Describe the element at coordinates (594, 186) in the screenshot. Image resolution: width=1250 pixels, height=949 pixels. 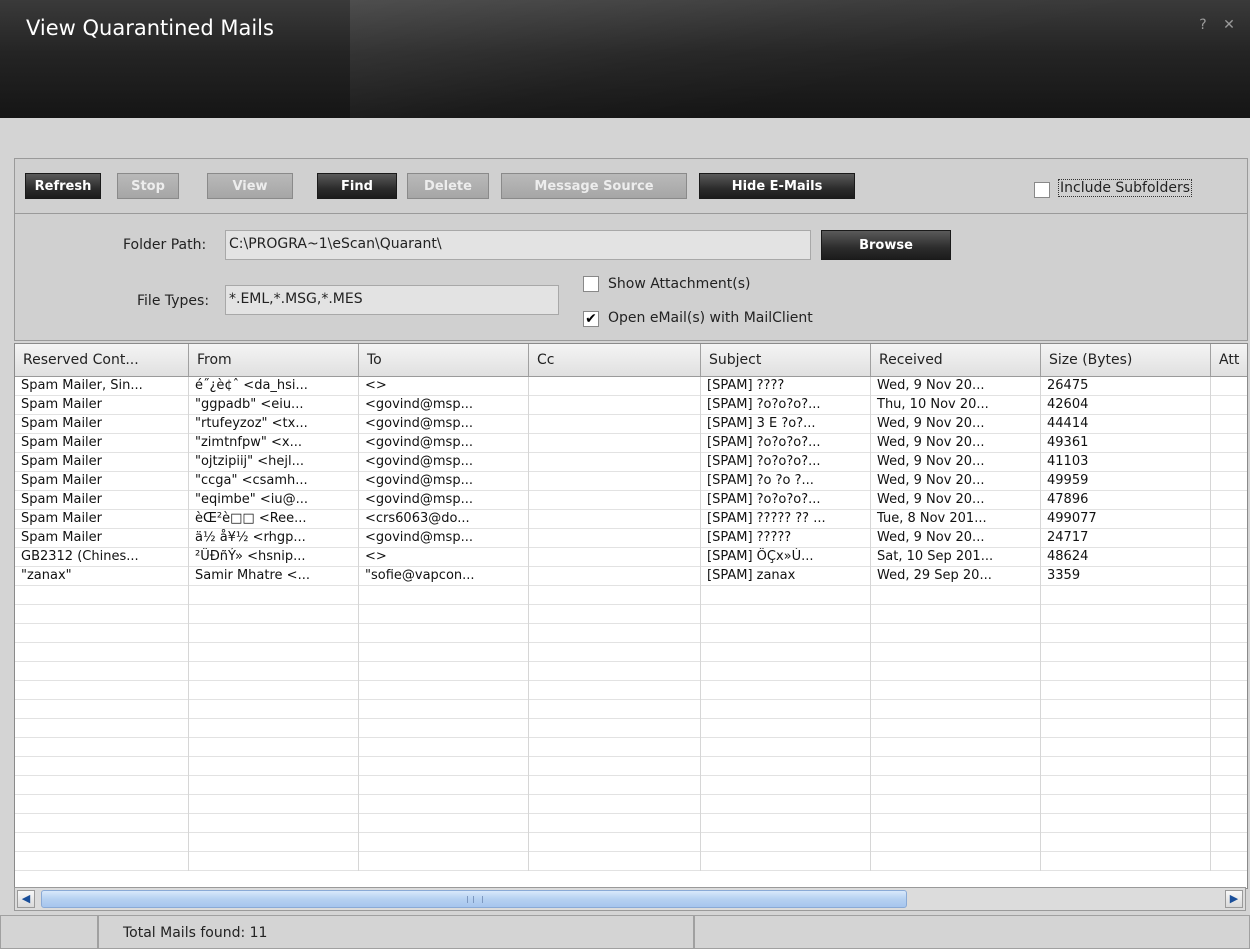
I see `message-source-button: Message Source` at that location.